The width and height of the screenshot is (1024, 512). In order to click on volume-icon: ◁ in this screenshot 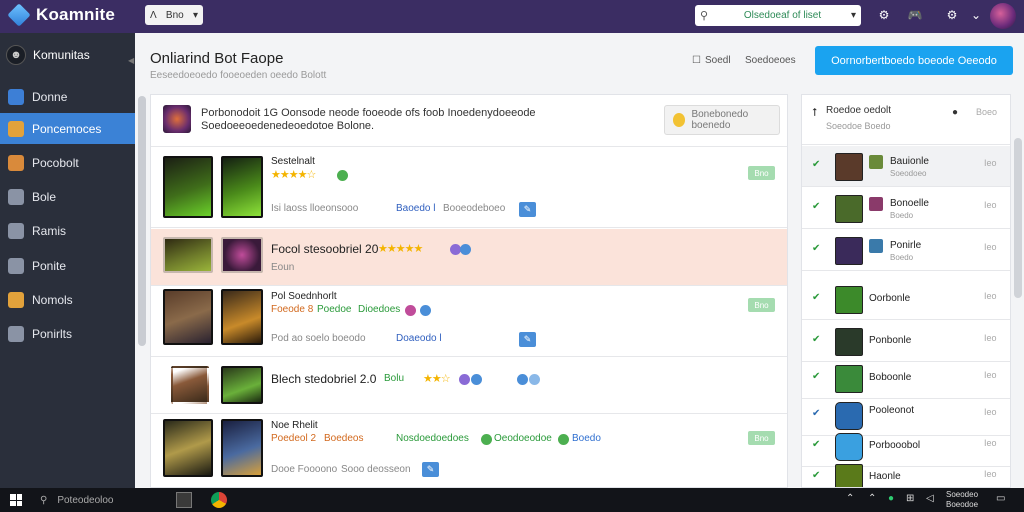, I will do `click(930, 498)`.